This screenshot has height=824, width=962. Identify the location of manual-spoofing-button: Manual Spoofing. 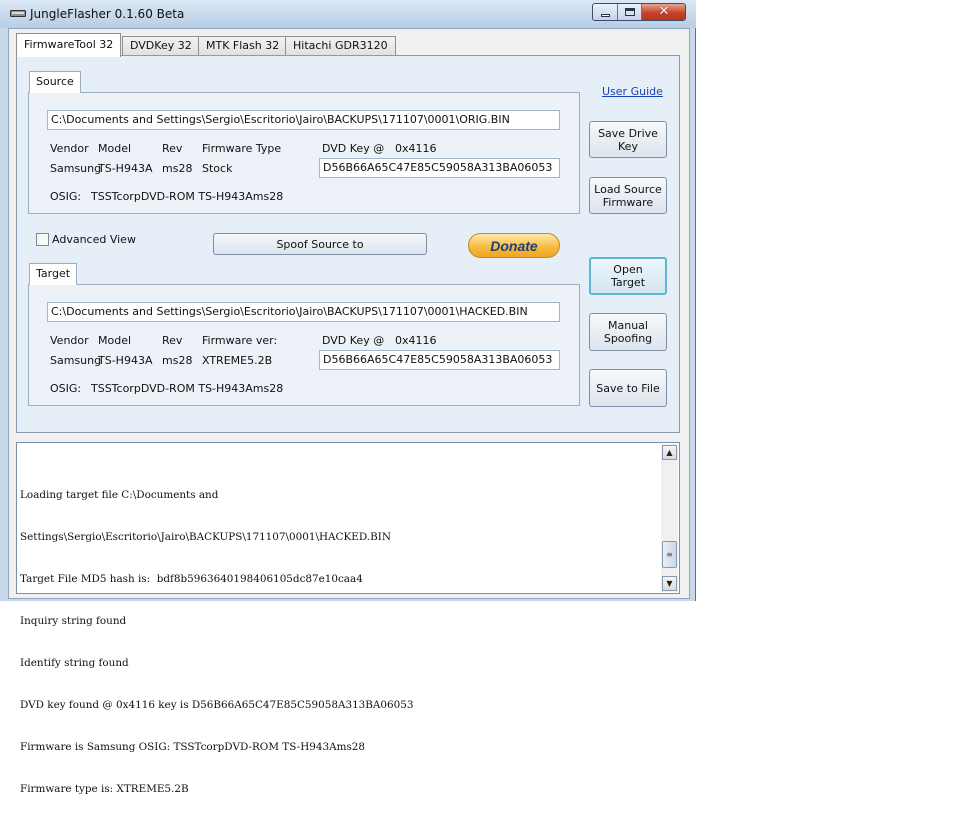
(628, 332).